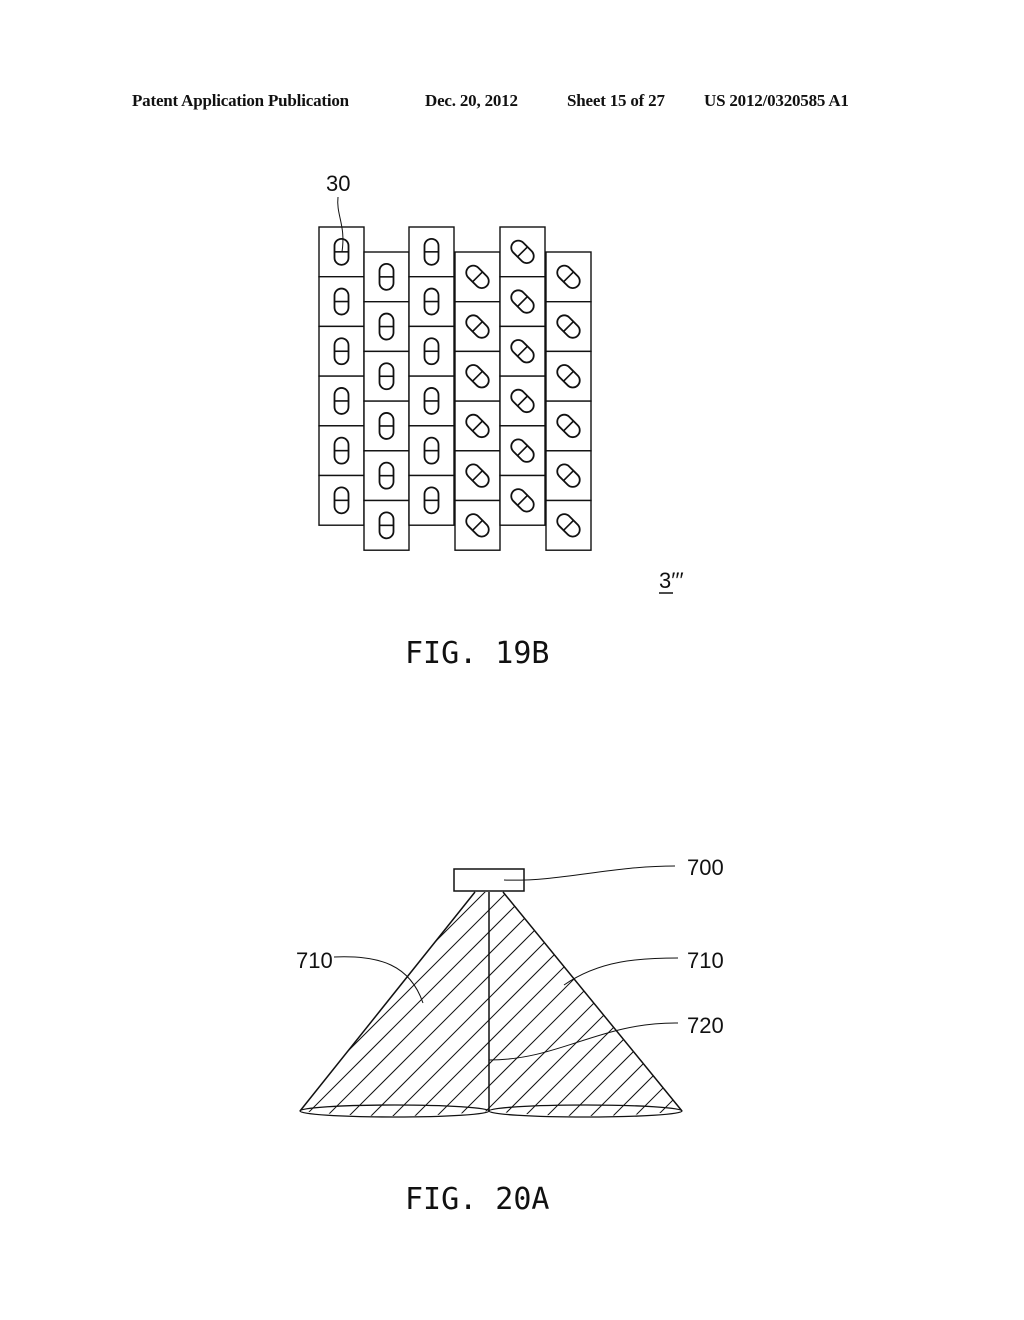 The height and width of the screenshot is (1320, 1024). Describe the element at coordinates (378, 980) in the screenshot. I see `leader-line-710-left` at that location.